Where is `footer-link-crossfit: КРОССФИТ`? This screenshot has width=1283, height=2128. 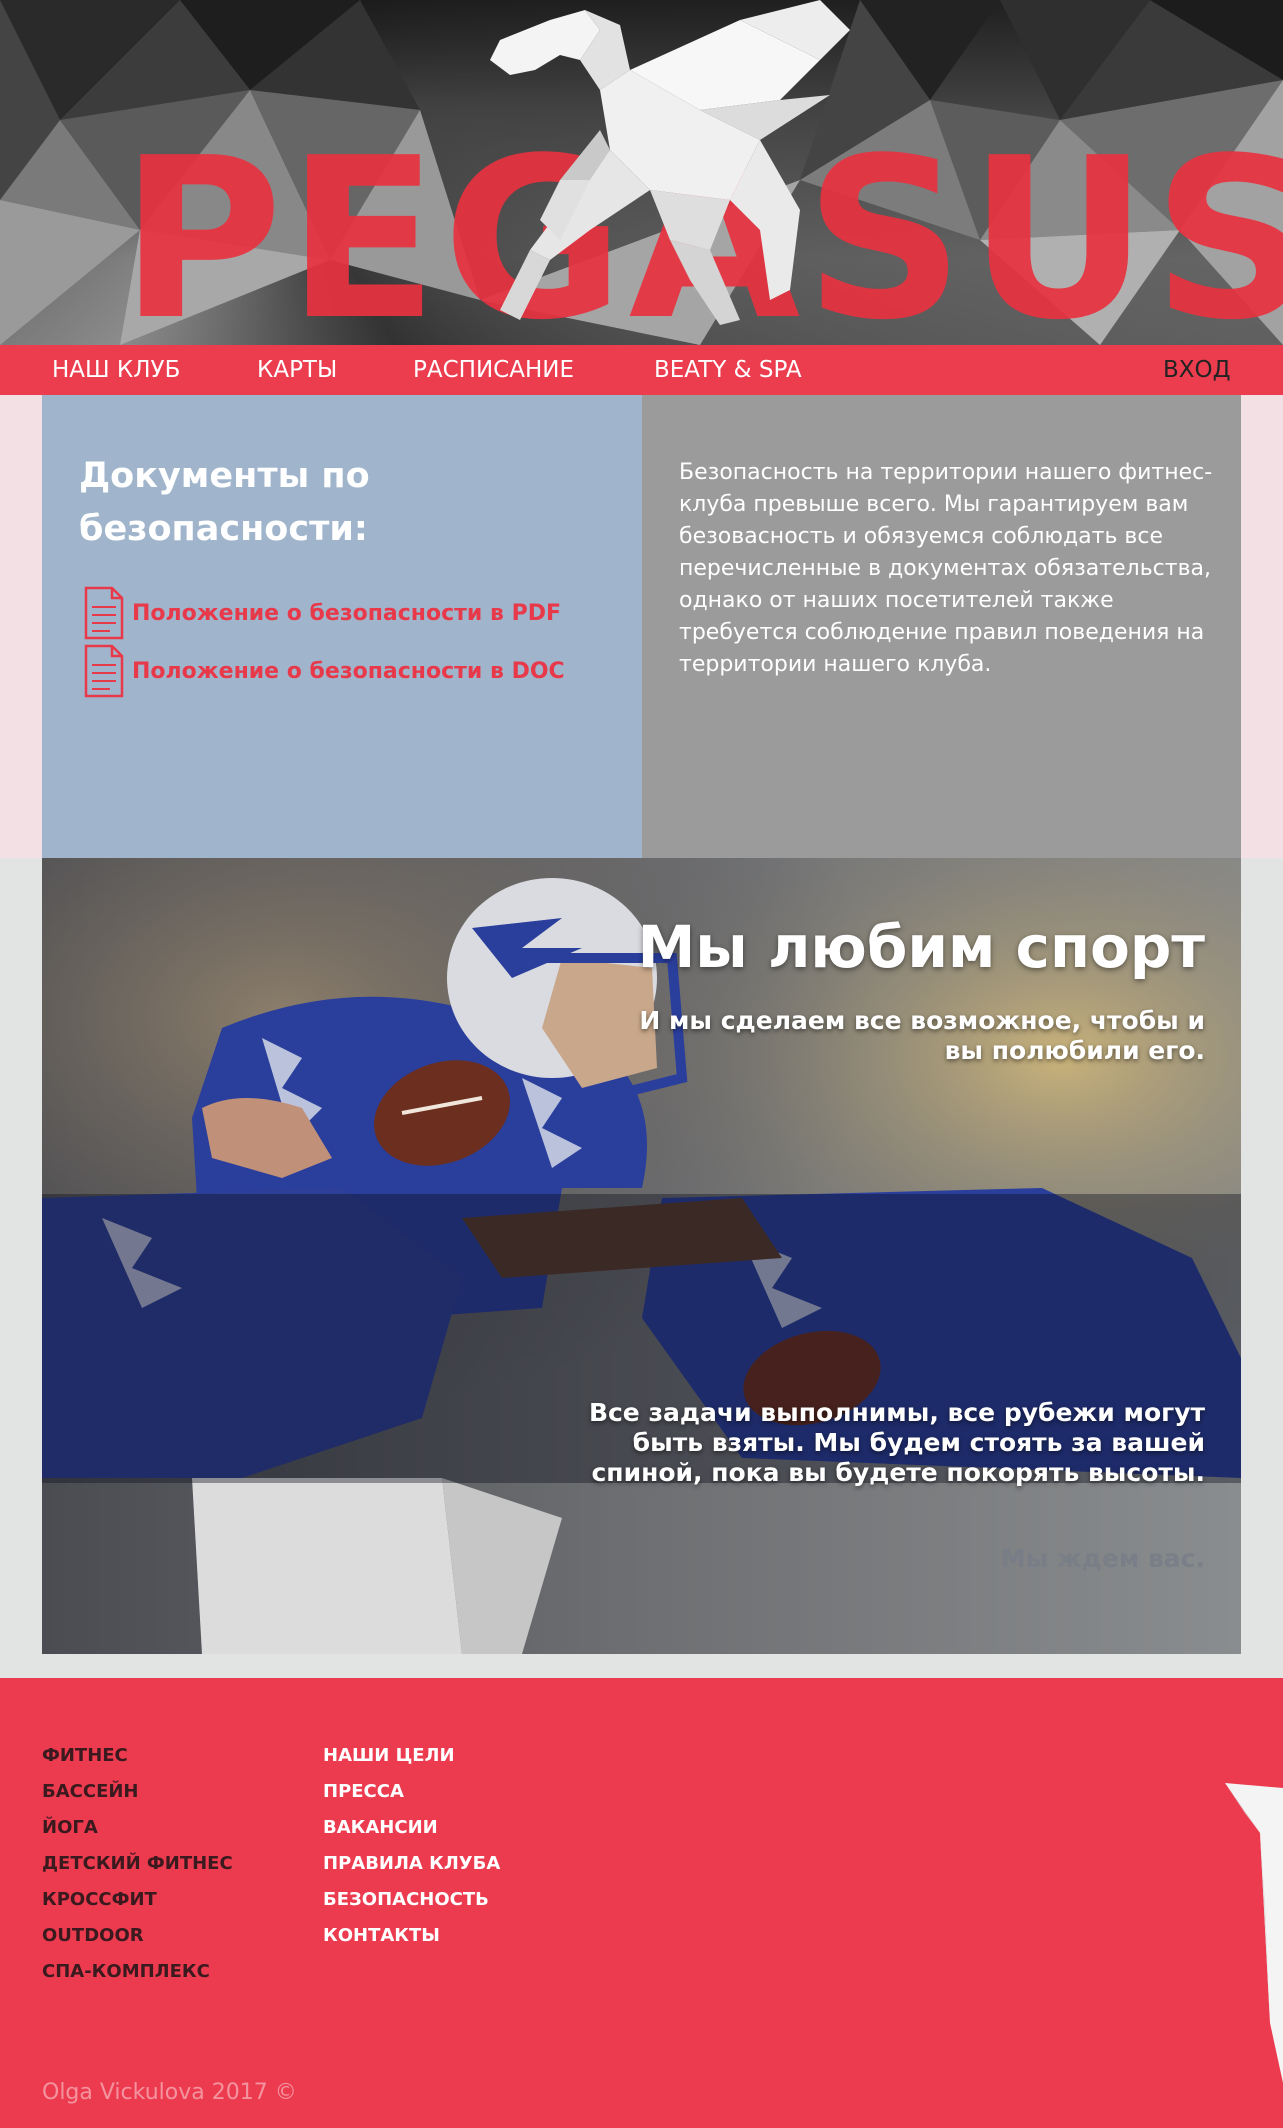 footer-link-crossfit: КРОССФИТ is located at coordinates (137, 1900).